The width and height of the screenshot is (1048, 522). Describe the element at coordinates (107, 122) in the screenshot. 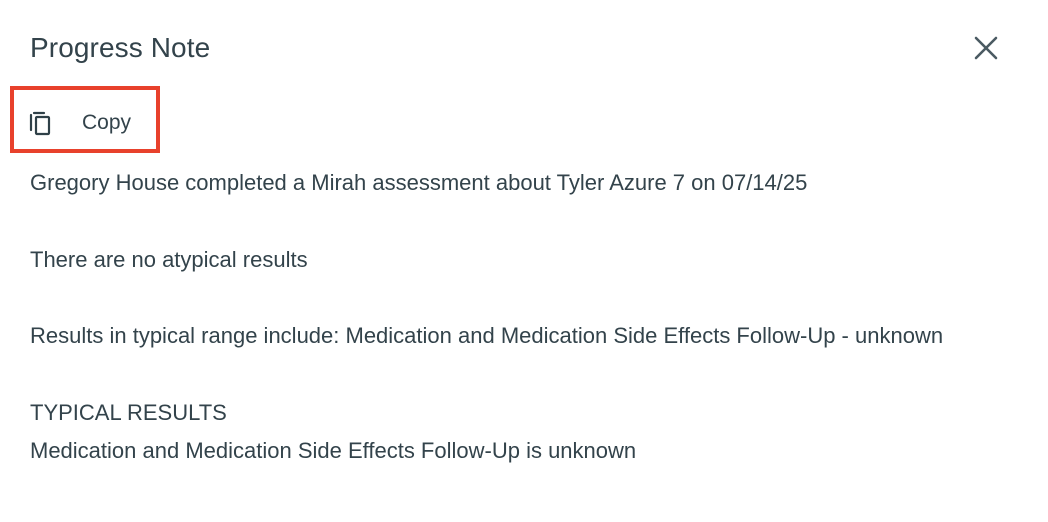

I see `copy-button-label: Copy` at that location.